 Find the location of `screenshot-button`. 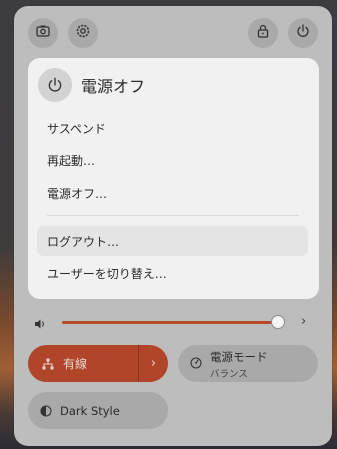

screenshot-button is located at coordinates (43, 33).